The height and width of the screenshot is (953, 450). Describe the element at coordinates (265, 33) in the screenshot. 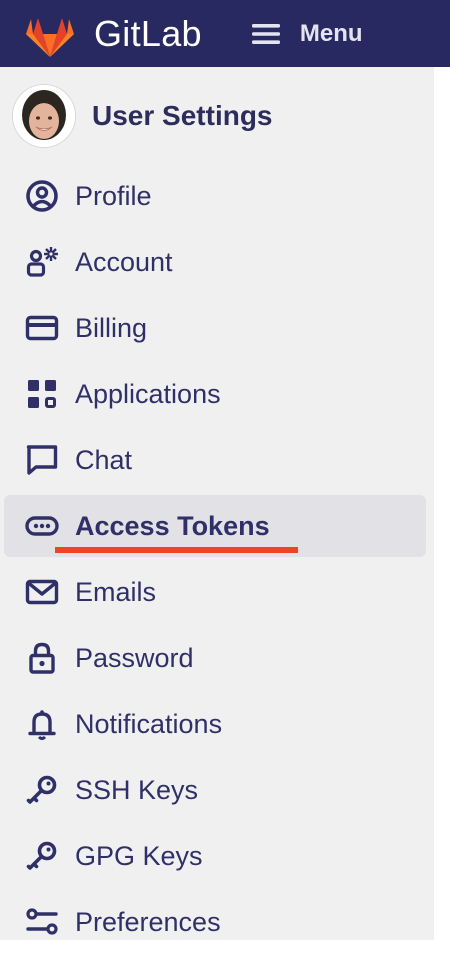

I see `hamburger-icon` at that location.